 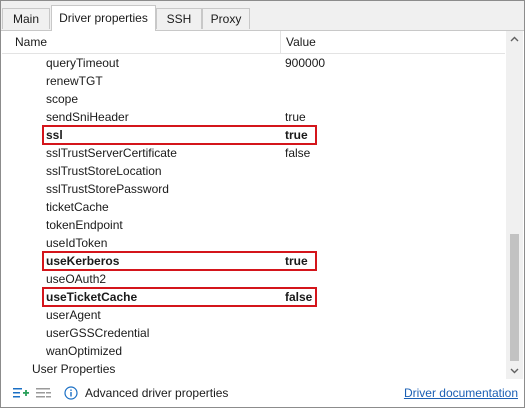 What do you see at coordinates (295, 117) in the screenshot?
I see `property-value: true` at bounding box center [295, 117].